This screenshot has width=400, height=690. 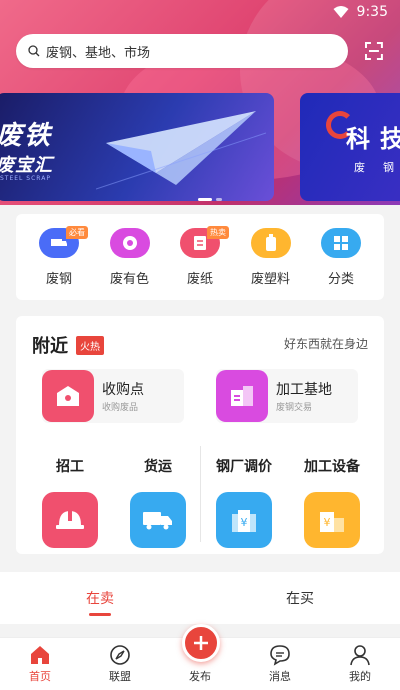 What do you see at coordinates (271, 264) in the screenshot?
I see `category-item: 废塑料` at bounding box center [271, 264].